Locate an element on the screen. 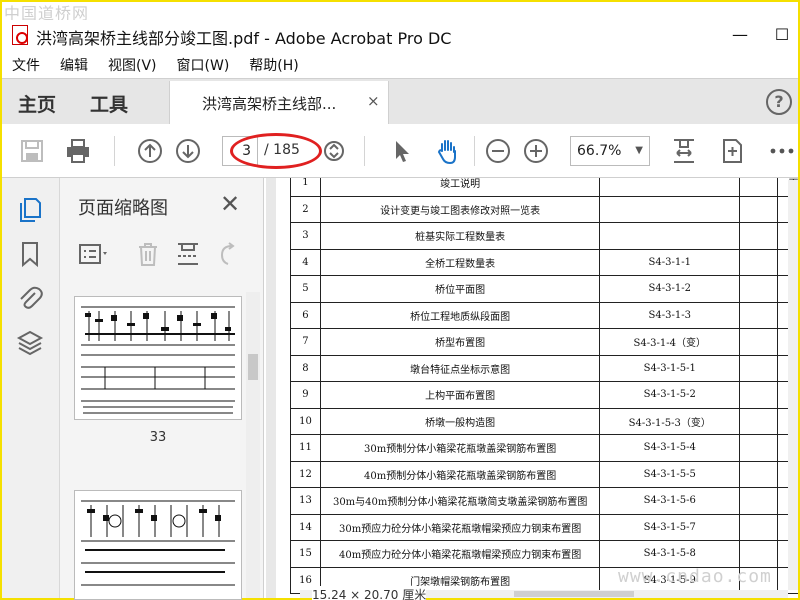 The image size is (800, 600). panel-title: 页面缩略图 is located at coordinates (123, 208).